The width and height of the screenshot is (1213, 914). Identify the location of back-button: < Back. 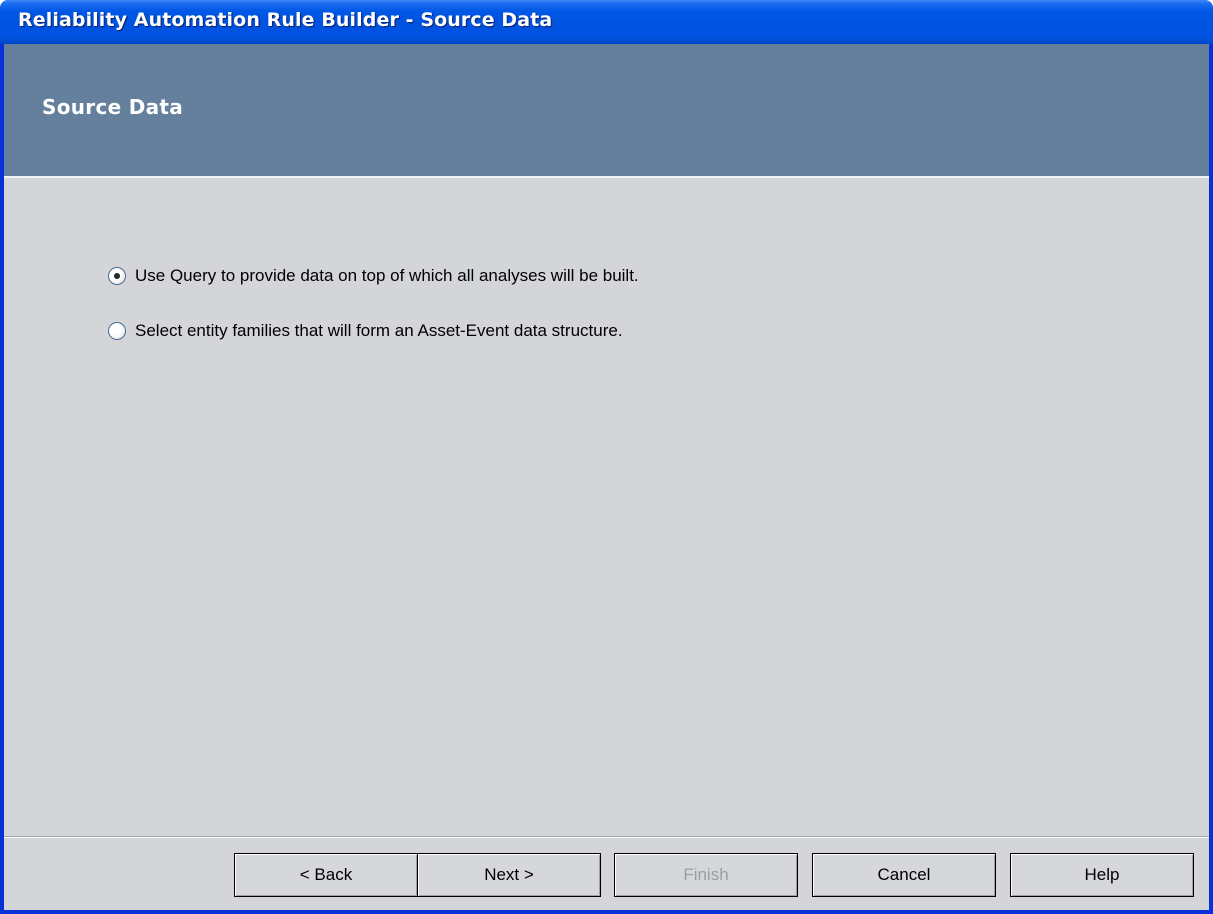
(326, 875).